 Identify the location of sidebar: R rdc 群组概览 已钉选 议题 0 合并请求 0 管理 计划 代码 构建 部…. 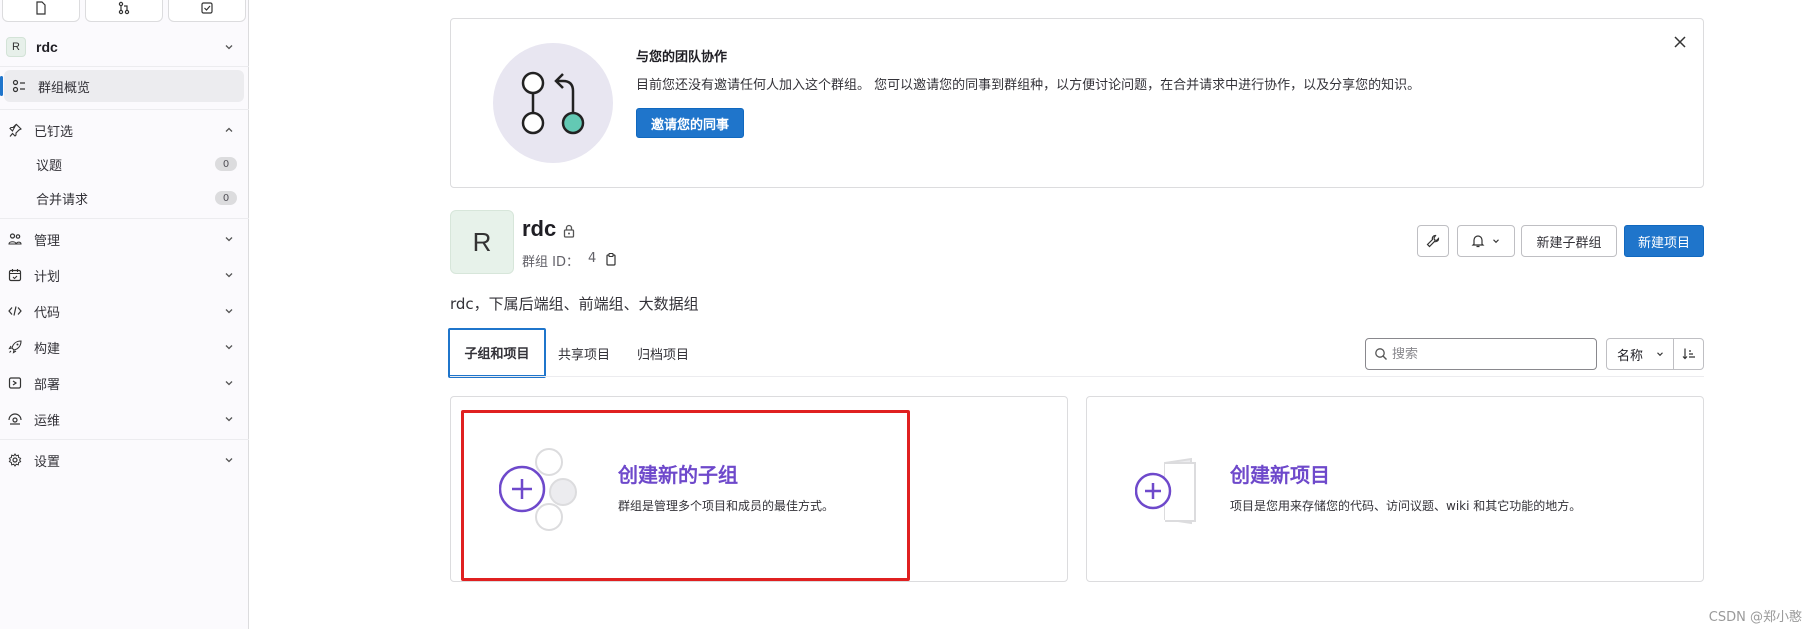
(124, 314).